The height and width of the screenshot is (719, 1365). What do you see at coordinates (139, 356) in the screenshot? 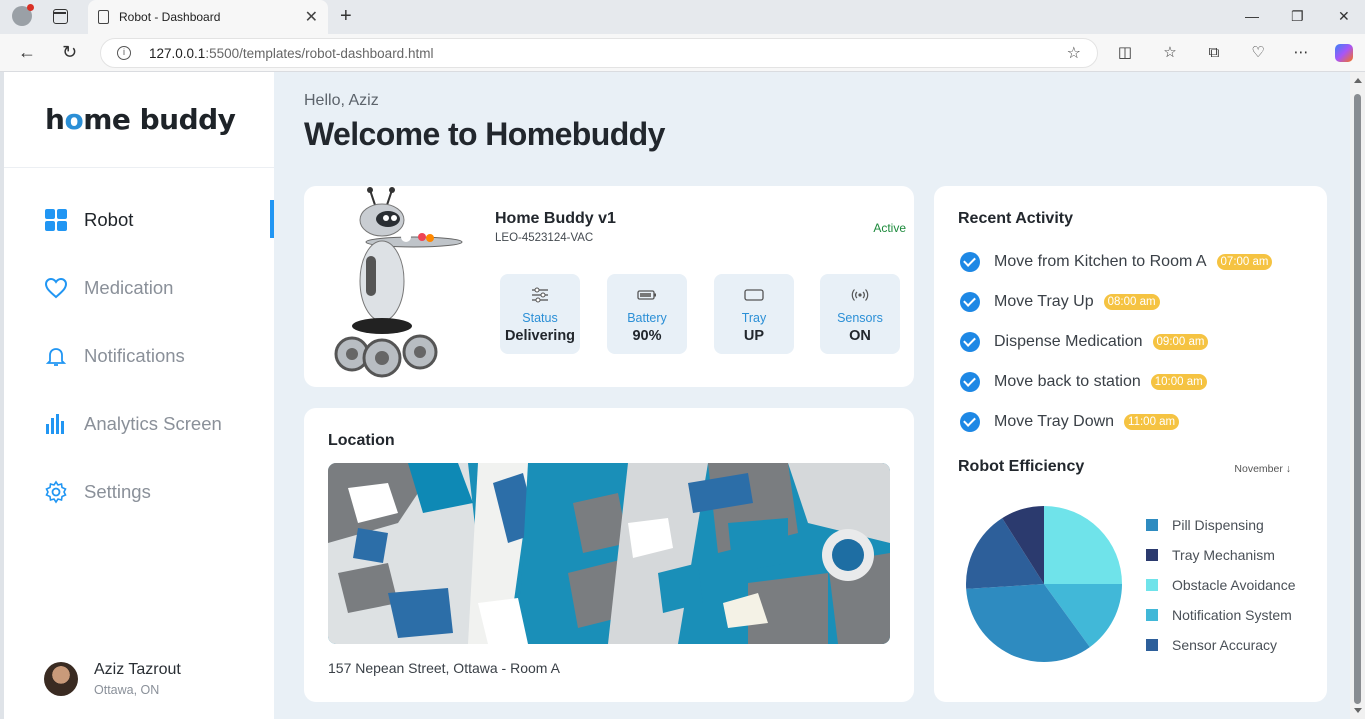
I see `sidebar-item-notifications: Notifications` at bounding box center [139, 356].